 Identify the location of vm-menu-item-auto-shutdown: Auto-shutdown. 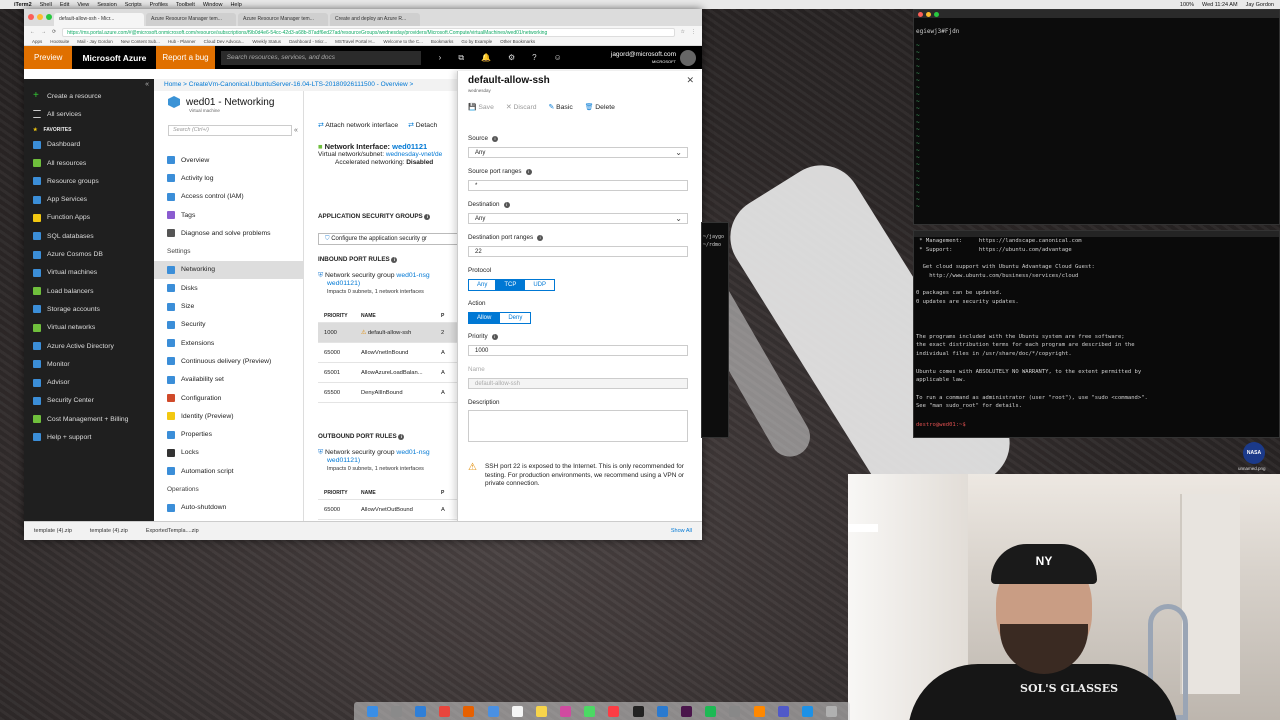
(229, 508).